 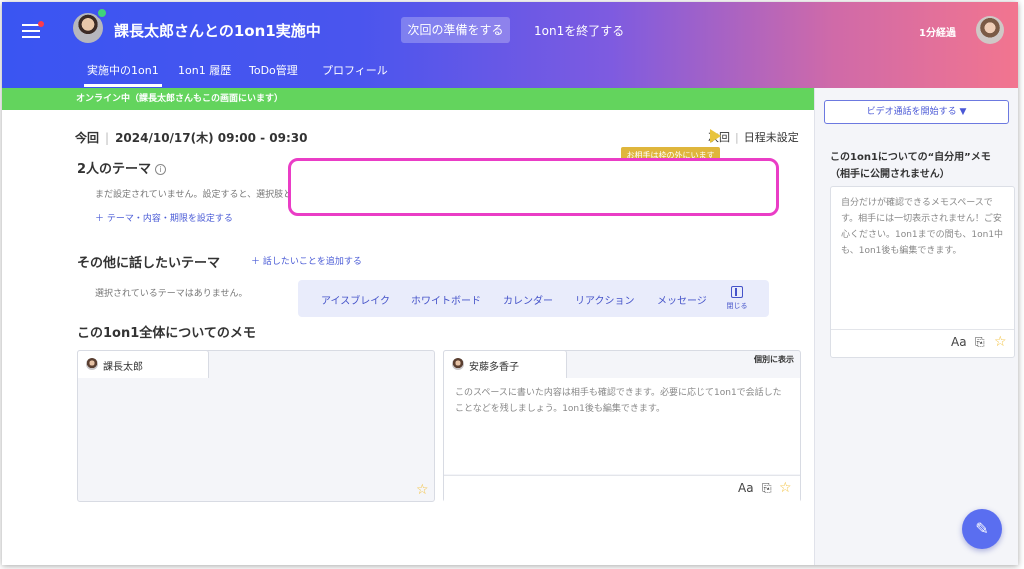 What do you see at coordinates (922, 329) in the screenshot?
I see `private-memo-divider` at bounding box center [922, 329].